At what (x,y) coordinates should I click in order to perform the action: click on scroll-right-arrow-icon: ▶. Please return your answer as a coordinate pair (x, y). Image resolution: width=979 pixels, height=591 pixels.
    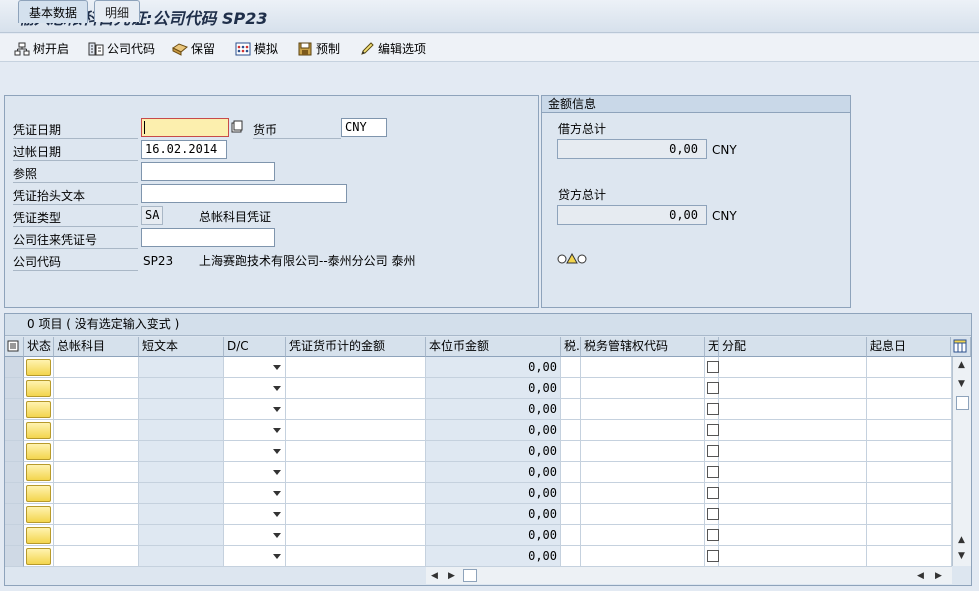
    Looking at the image, I should click on (451, 576).